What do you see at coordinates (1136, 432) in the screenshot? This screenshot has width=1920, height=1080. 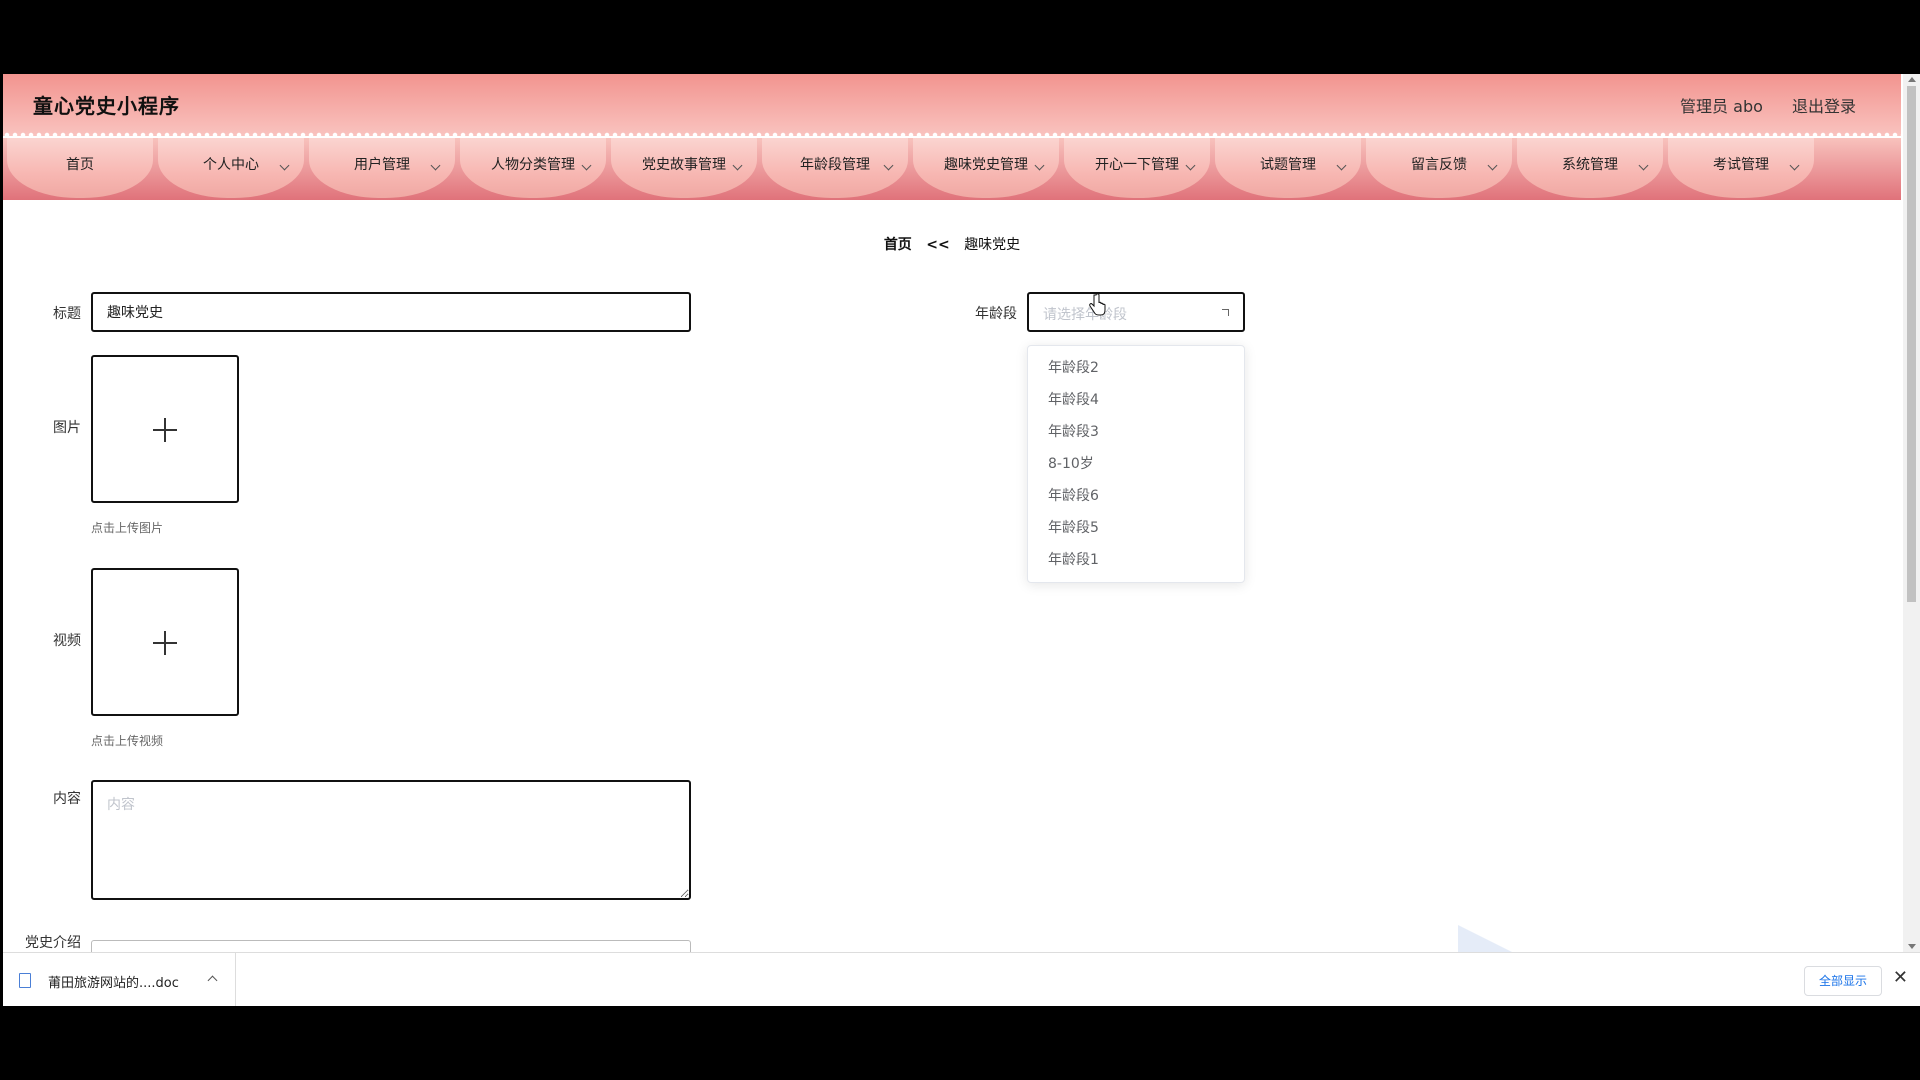 I see `age-option: 年龄段3` at bounding box center [1136, 432].